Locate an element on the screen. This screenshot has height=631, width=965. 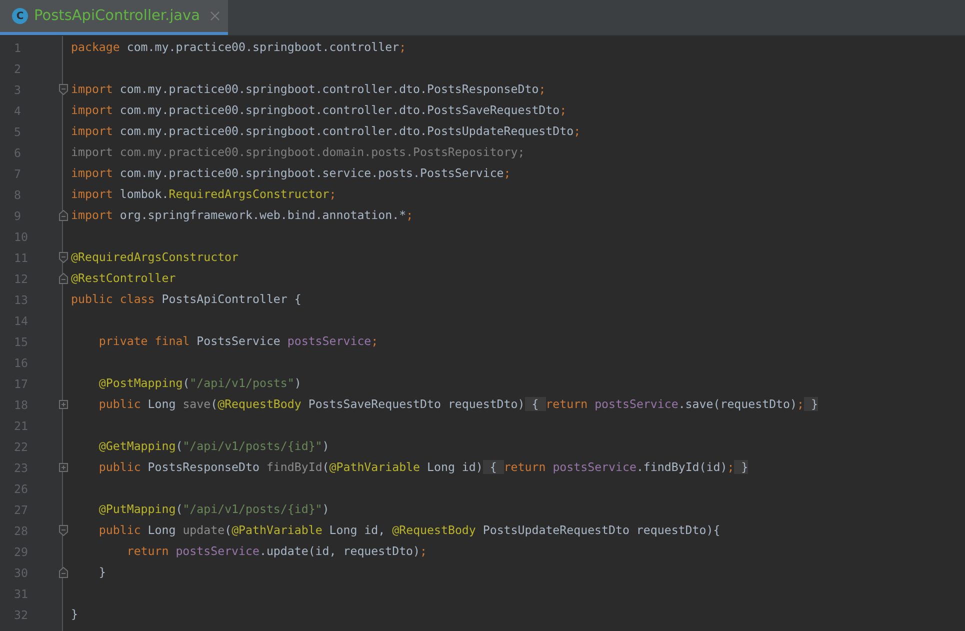
code-line: @RequiredArgsConstructor is located at coordinates (155, 257).